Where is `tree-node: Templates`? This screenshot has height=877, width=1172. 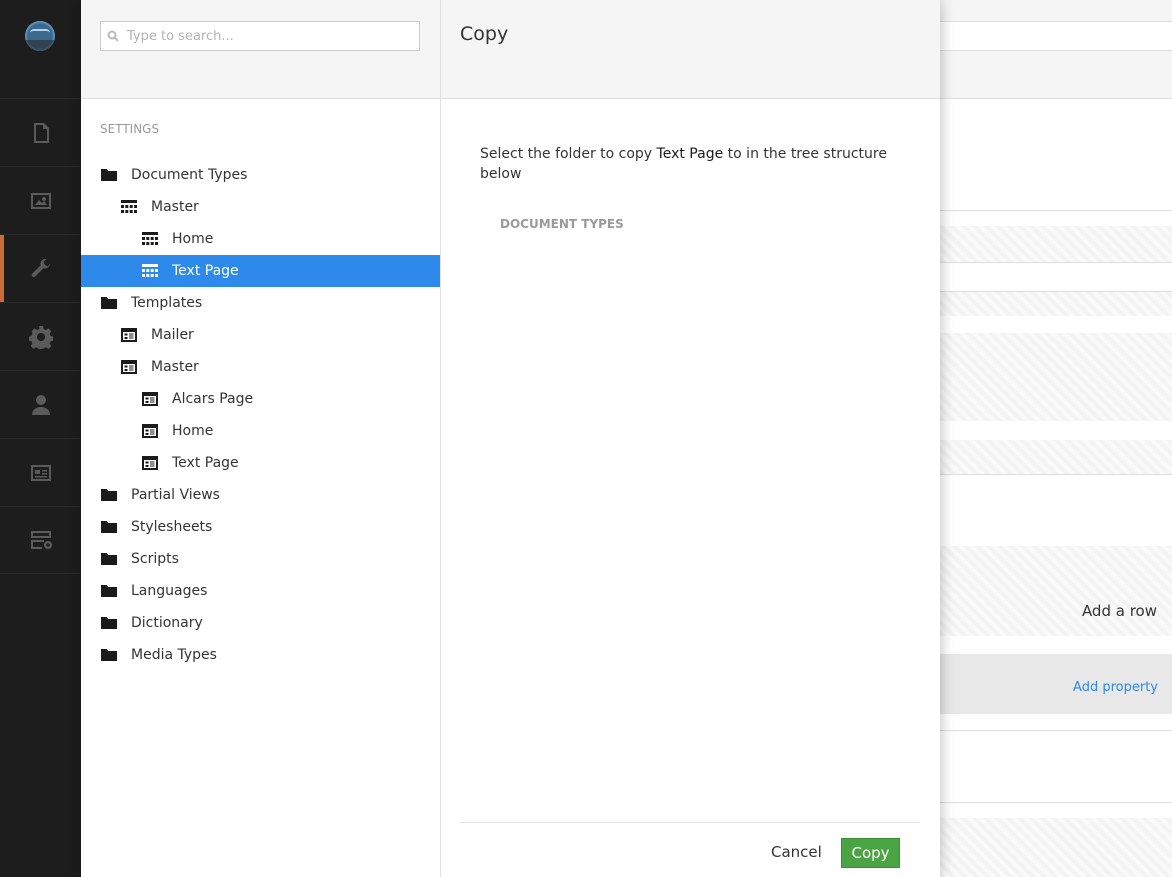
tree-node: Templates is located at coordinates (260, 303).